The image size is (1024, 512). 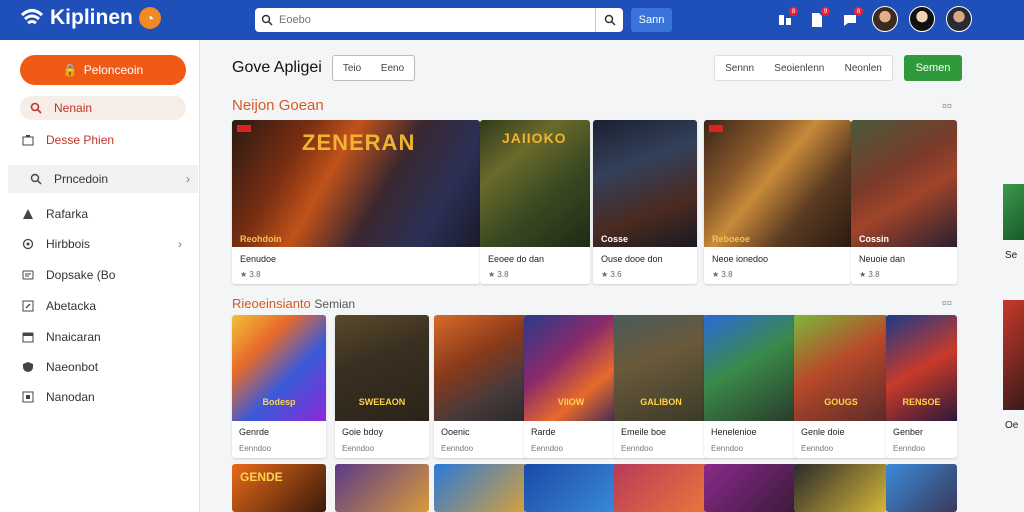 What do you see at coordinates (254, 432) in the screenshot?
I see `game-tile-name: Genrde` at bounding box center [254, 432].